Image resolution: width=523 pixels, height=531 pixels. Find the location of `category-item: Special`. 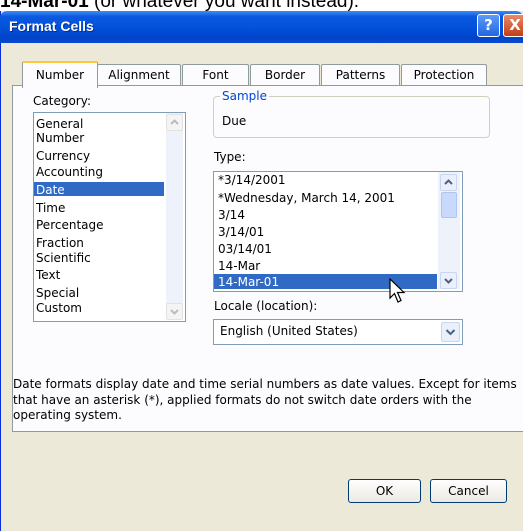

category-item: Special is located at coordinates (57, 293).